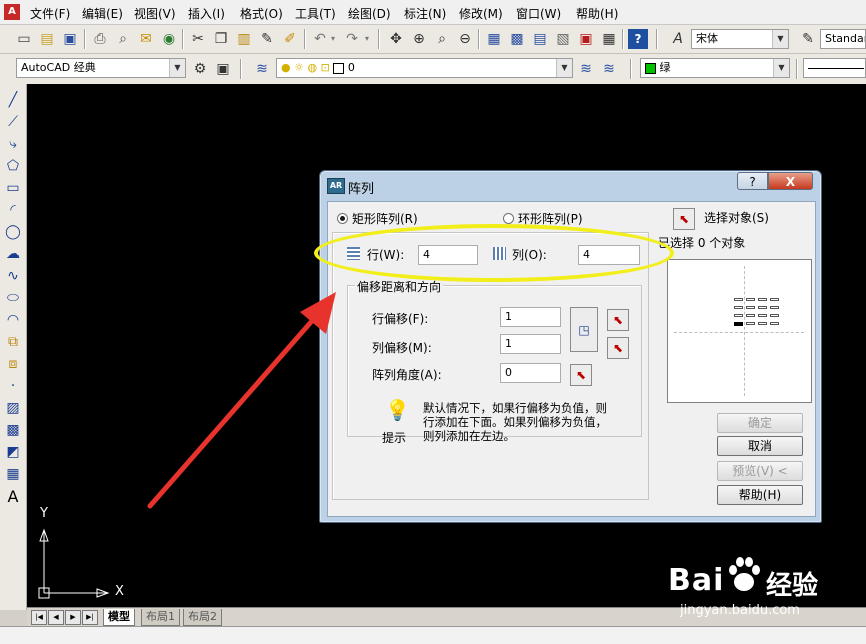  Describe the element at coordinates (223, 69) in the screenshot. I see `save-workspace-icon: ▣` at that location.